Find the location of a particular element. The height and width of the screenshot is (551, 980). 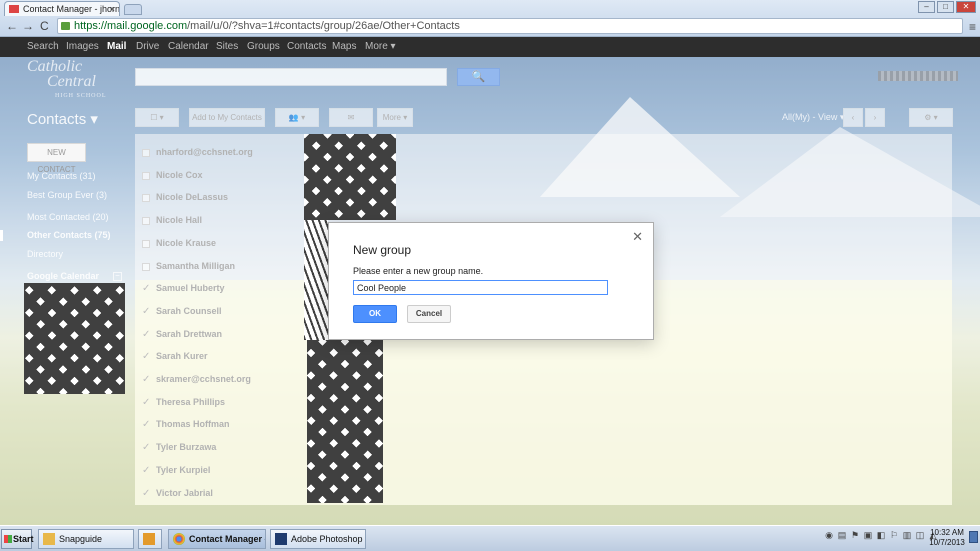

folder-icon is located at coordinates (49, 539).